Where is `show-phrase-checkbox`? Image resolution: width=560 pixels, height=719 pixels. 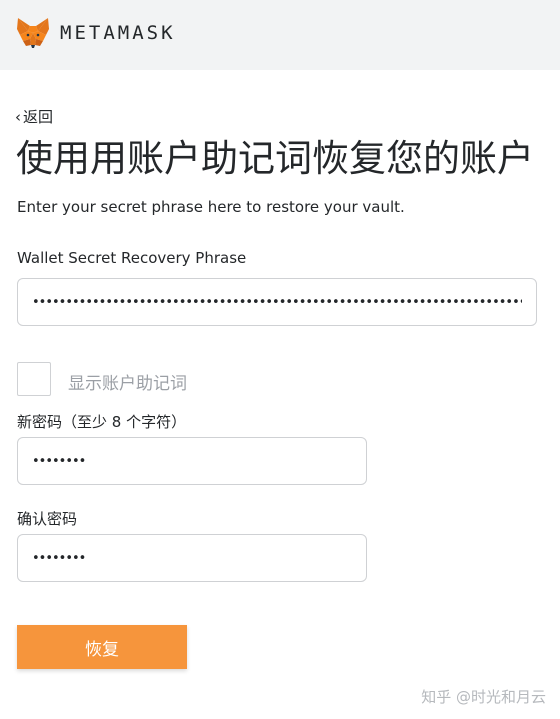 show-phrase-checkbox is located at coordinates (34, 379).